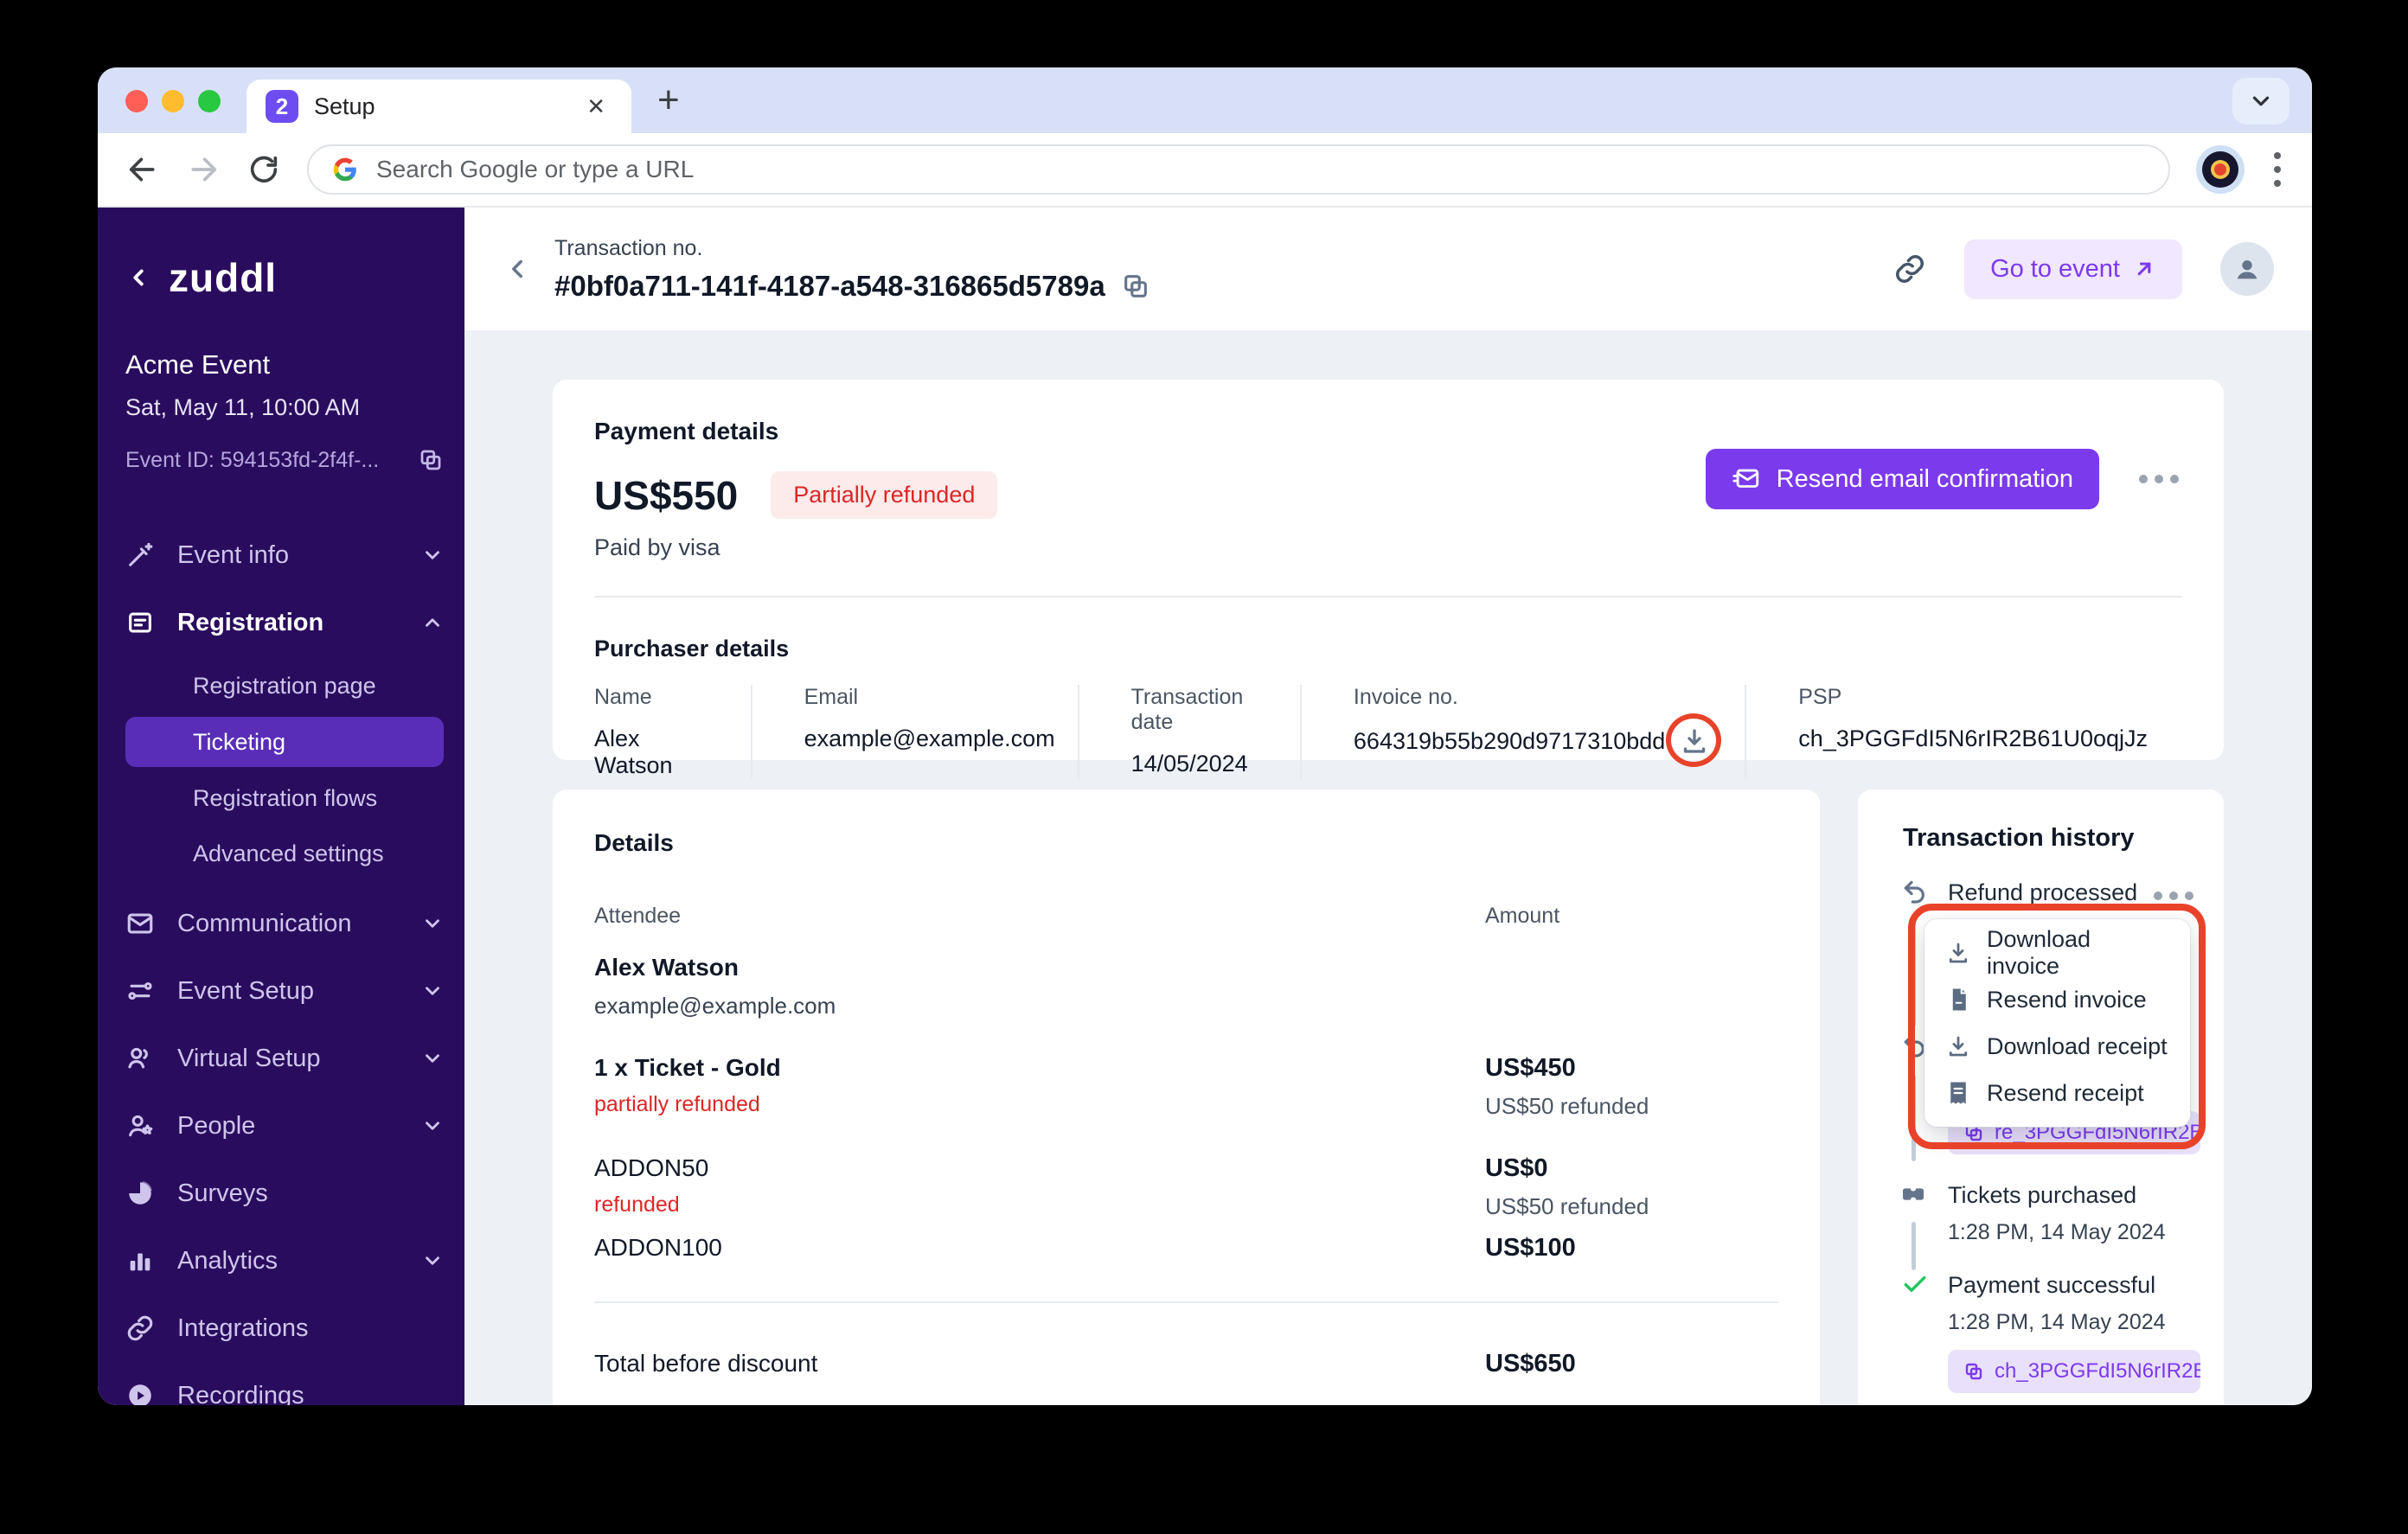 This screenshot has height=1534, width=2408. I want to click on line-item-row: ADDON100 US$100, so click(1186, 1248).